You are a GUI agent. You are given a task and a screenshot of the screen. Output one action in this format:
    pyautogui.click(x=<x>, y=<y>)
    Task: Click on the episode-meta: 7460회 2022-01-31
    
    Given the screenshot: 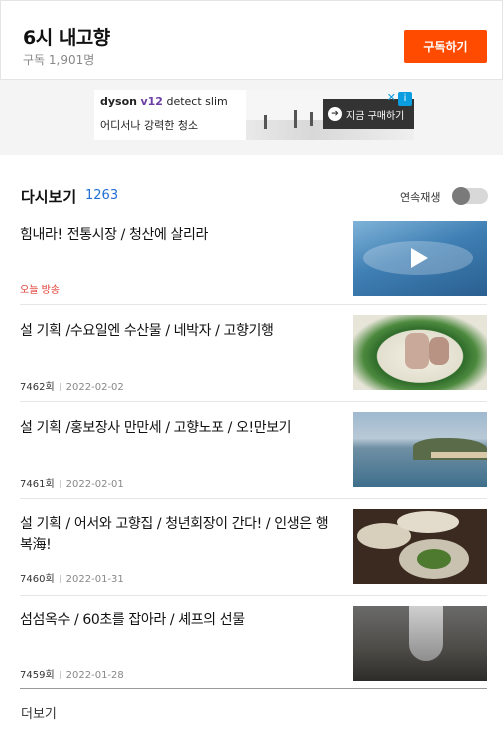 What is the action you would take?
    pyautogui.click(x=72, y=577)
    